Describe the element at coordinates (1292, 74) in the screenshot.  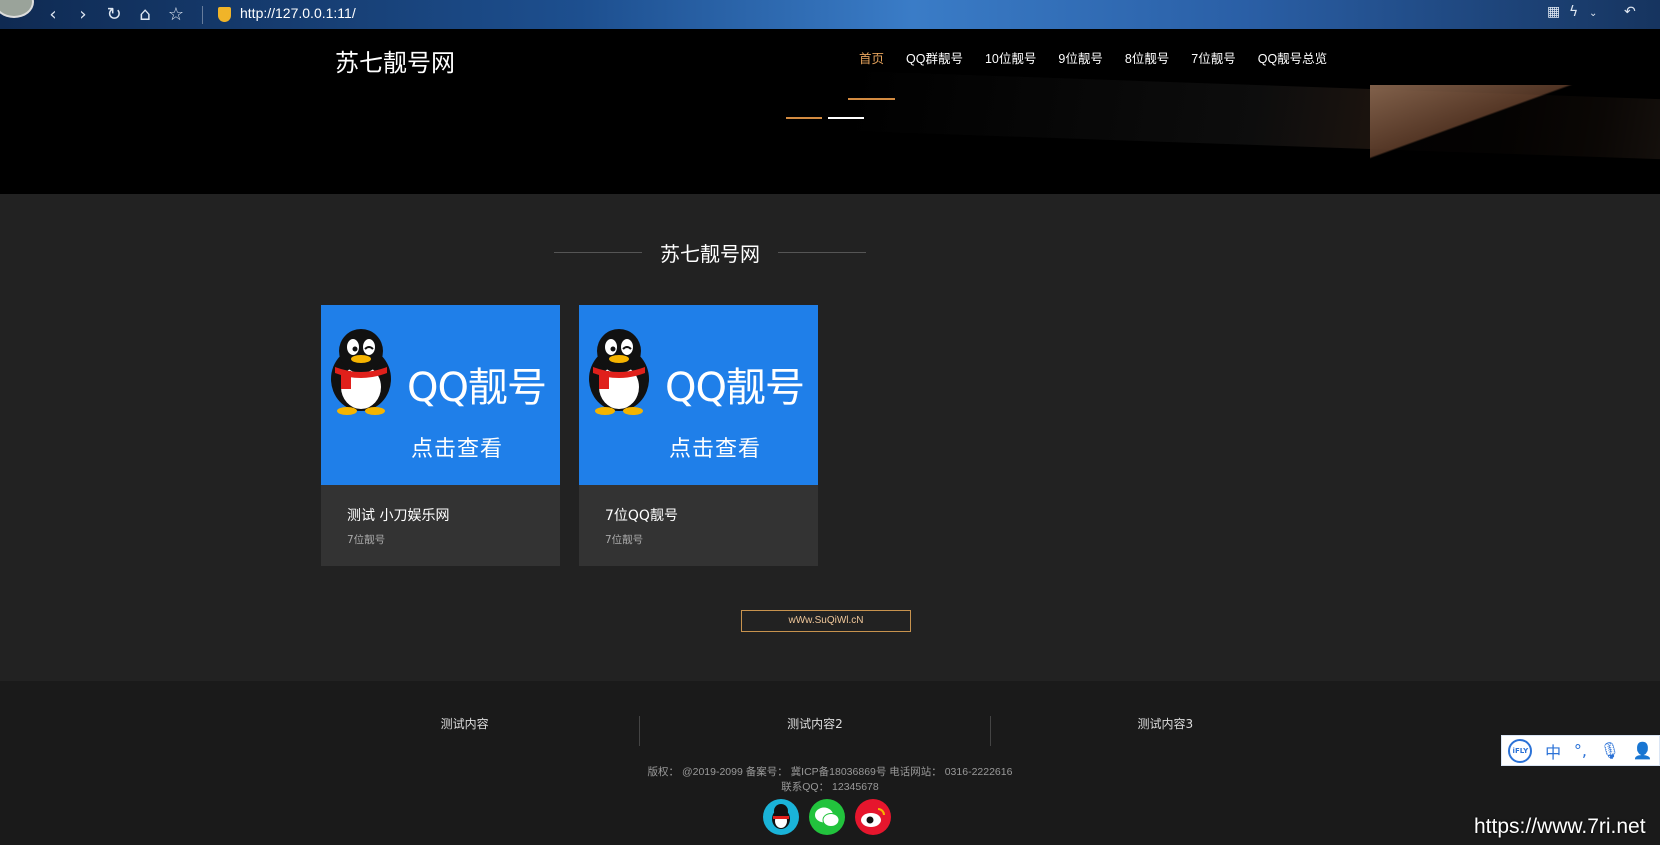
I see `nav-overview: QQ靓号总览` at that location.